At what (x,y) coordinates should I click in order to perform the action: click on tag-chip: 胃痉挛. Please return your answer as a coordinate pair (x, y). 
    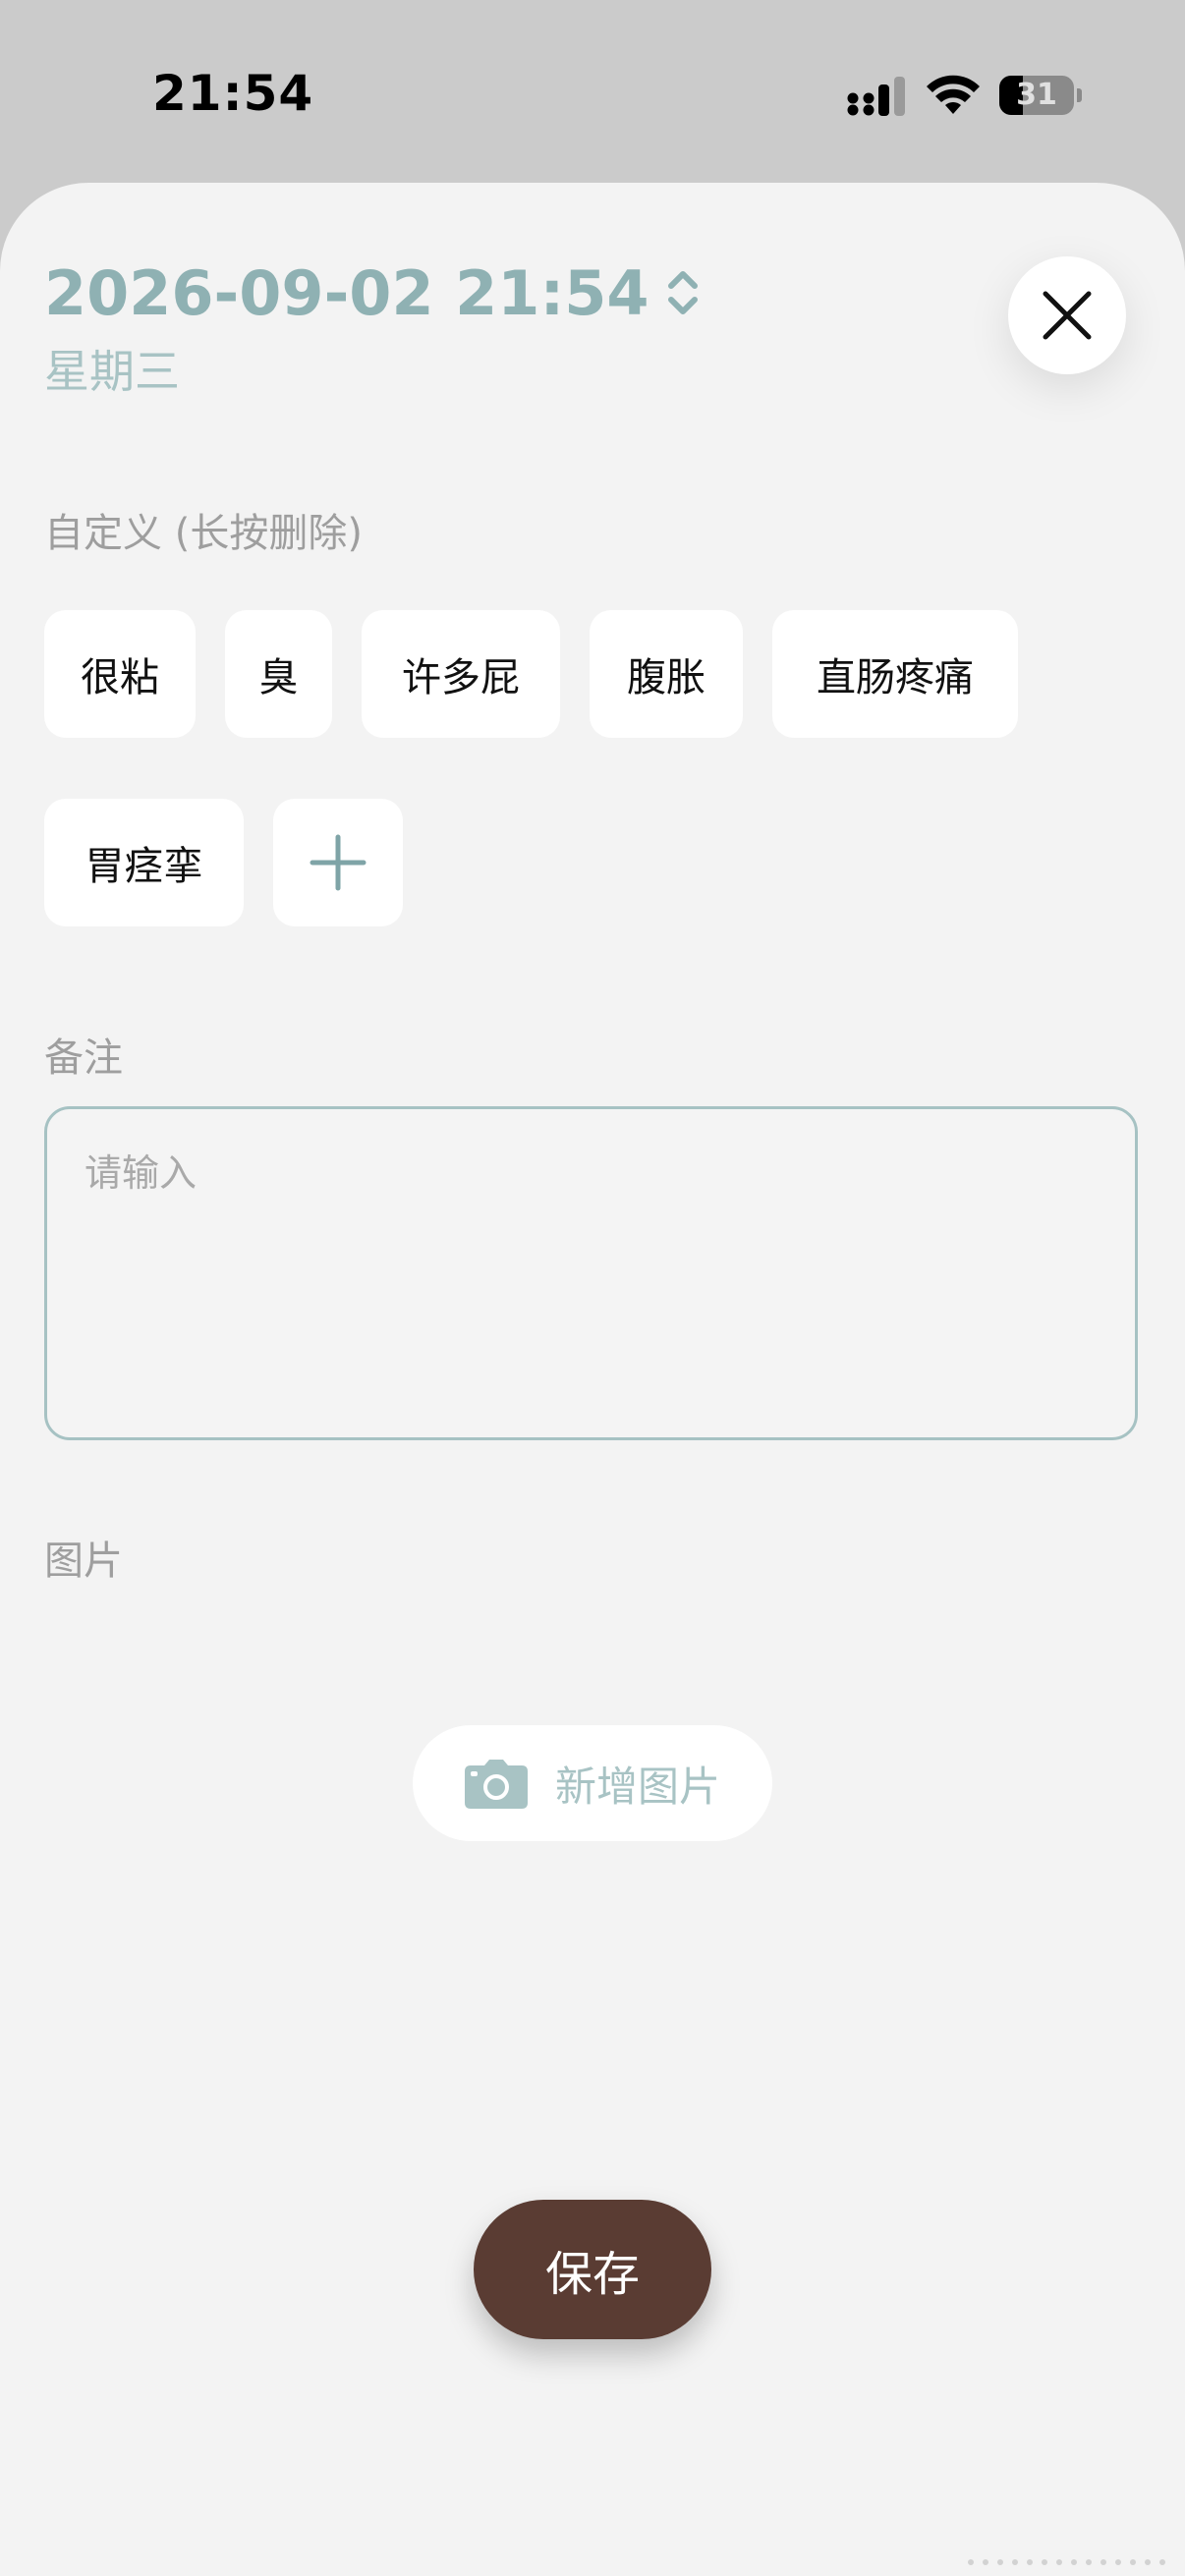
    Looking at the image, I should click on (144, 862).